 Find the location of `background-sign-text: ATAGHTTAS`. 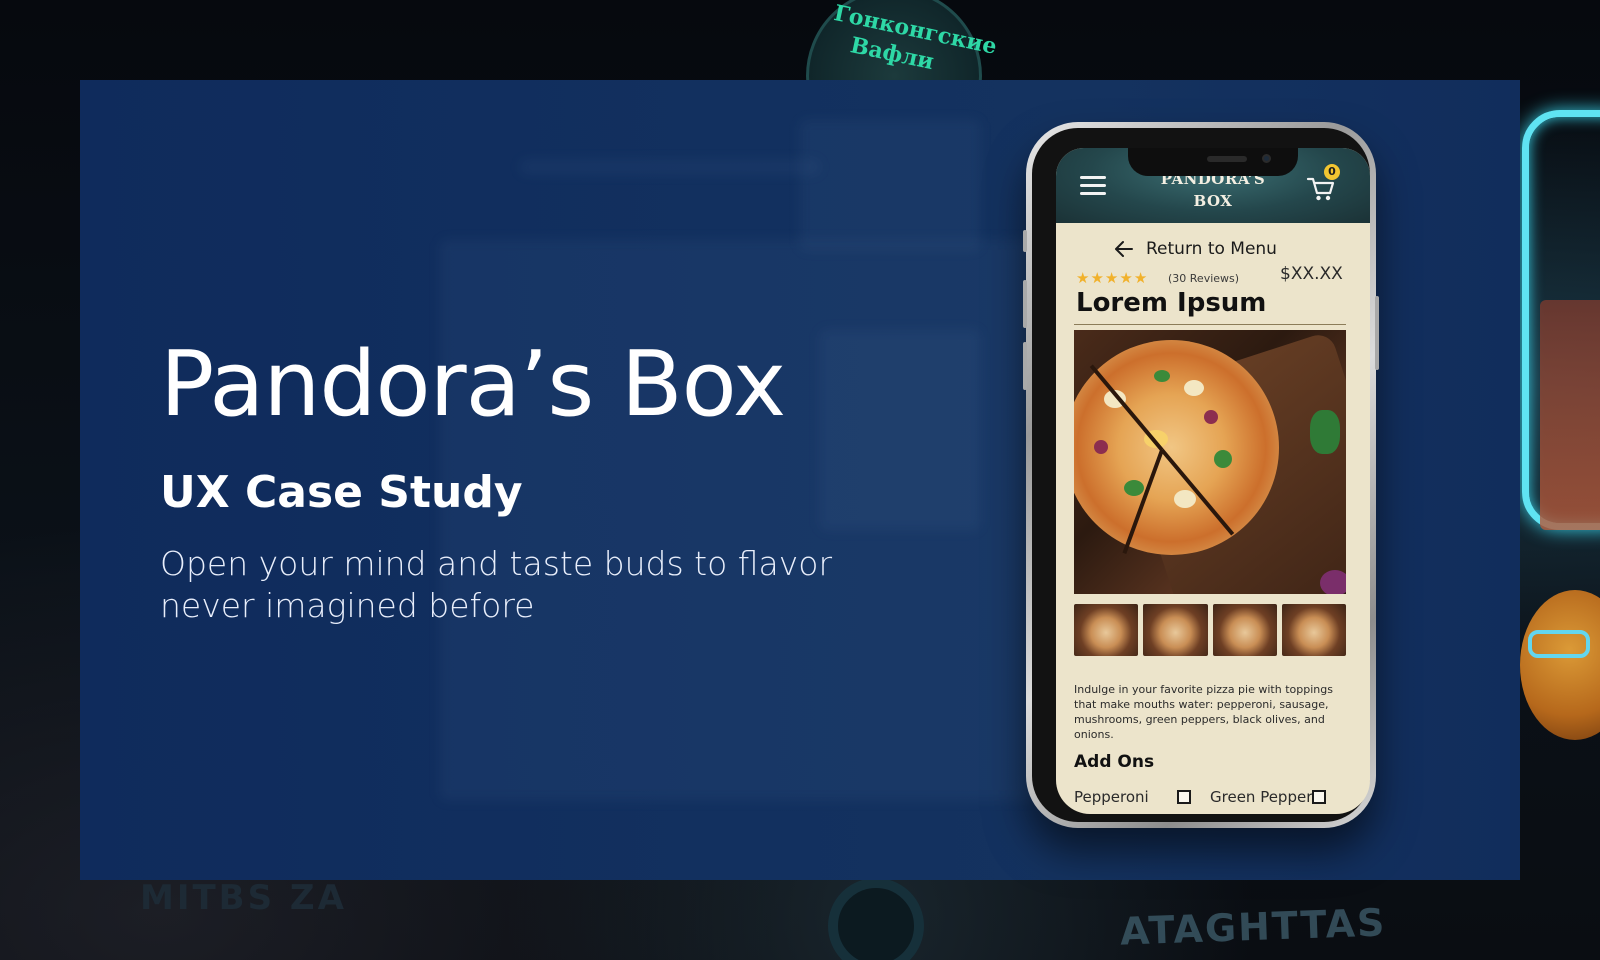

background-sign-text: ATAGHTTAS is located at coordinates (1253, 927).